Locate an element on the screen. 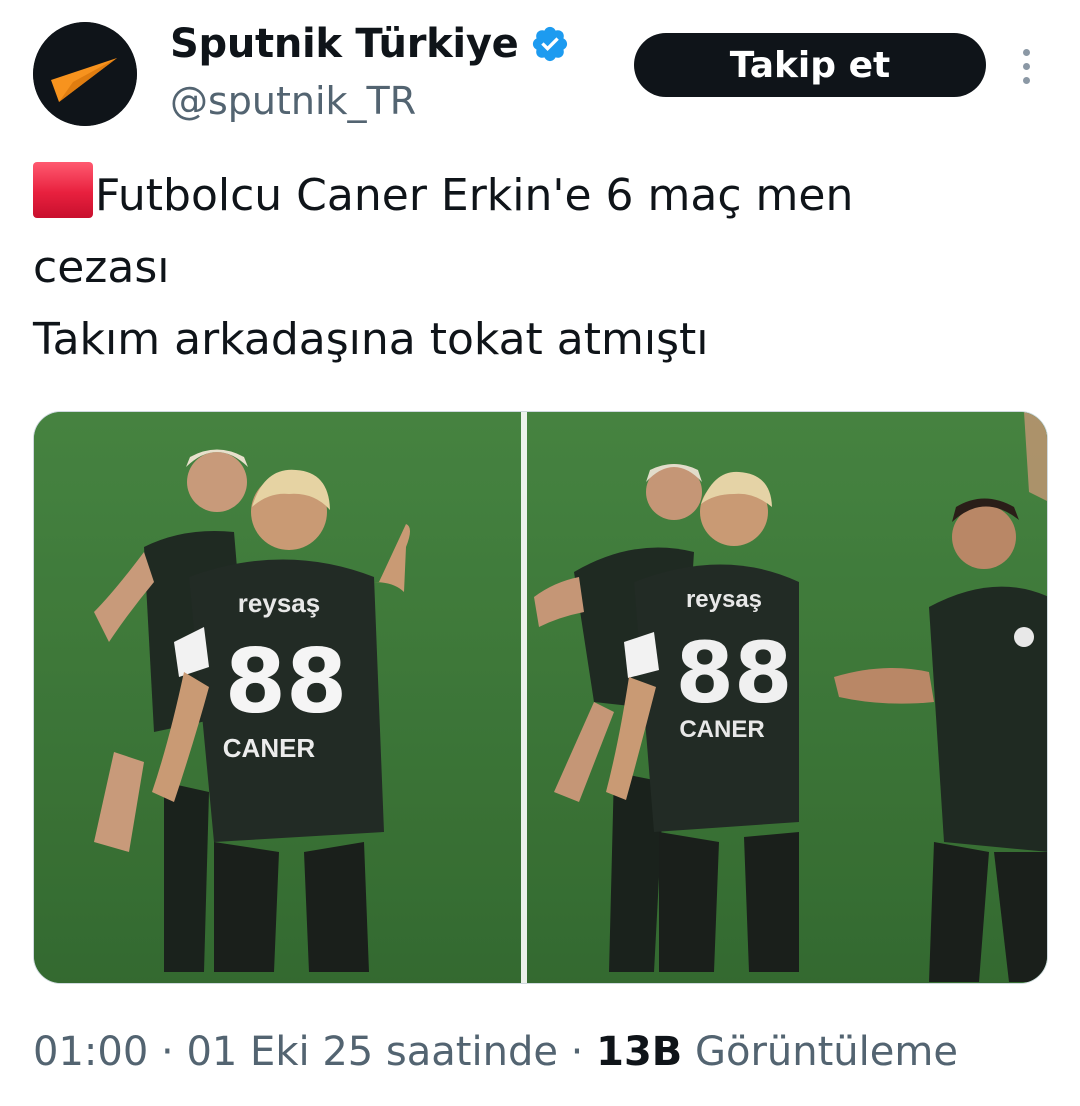  tweet-line-3: Takım arkadaşına tokat atmıştı is located at coordinates (371, 339).